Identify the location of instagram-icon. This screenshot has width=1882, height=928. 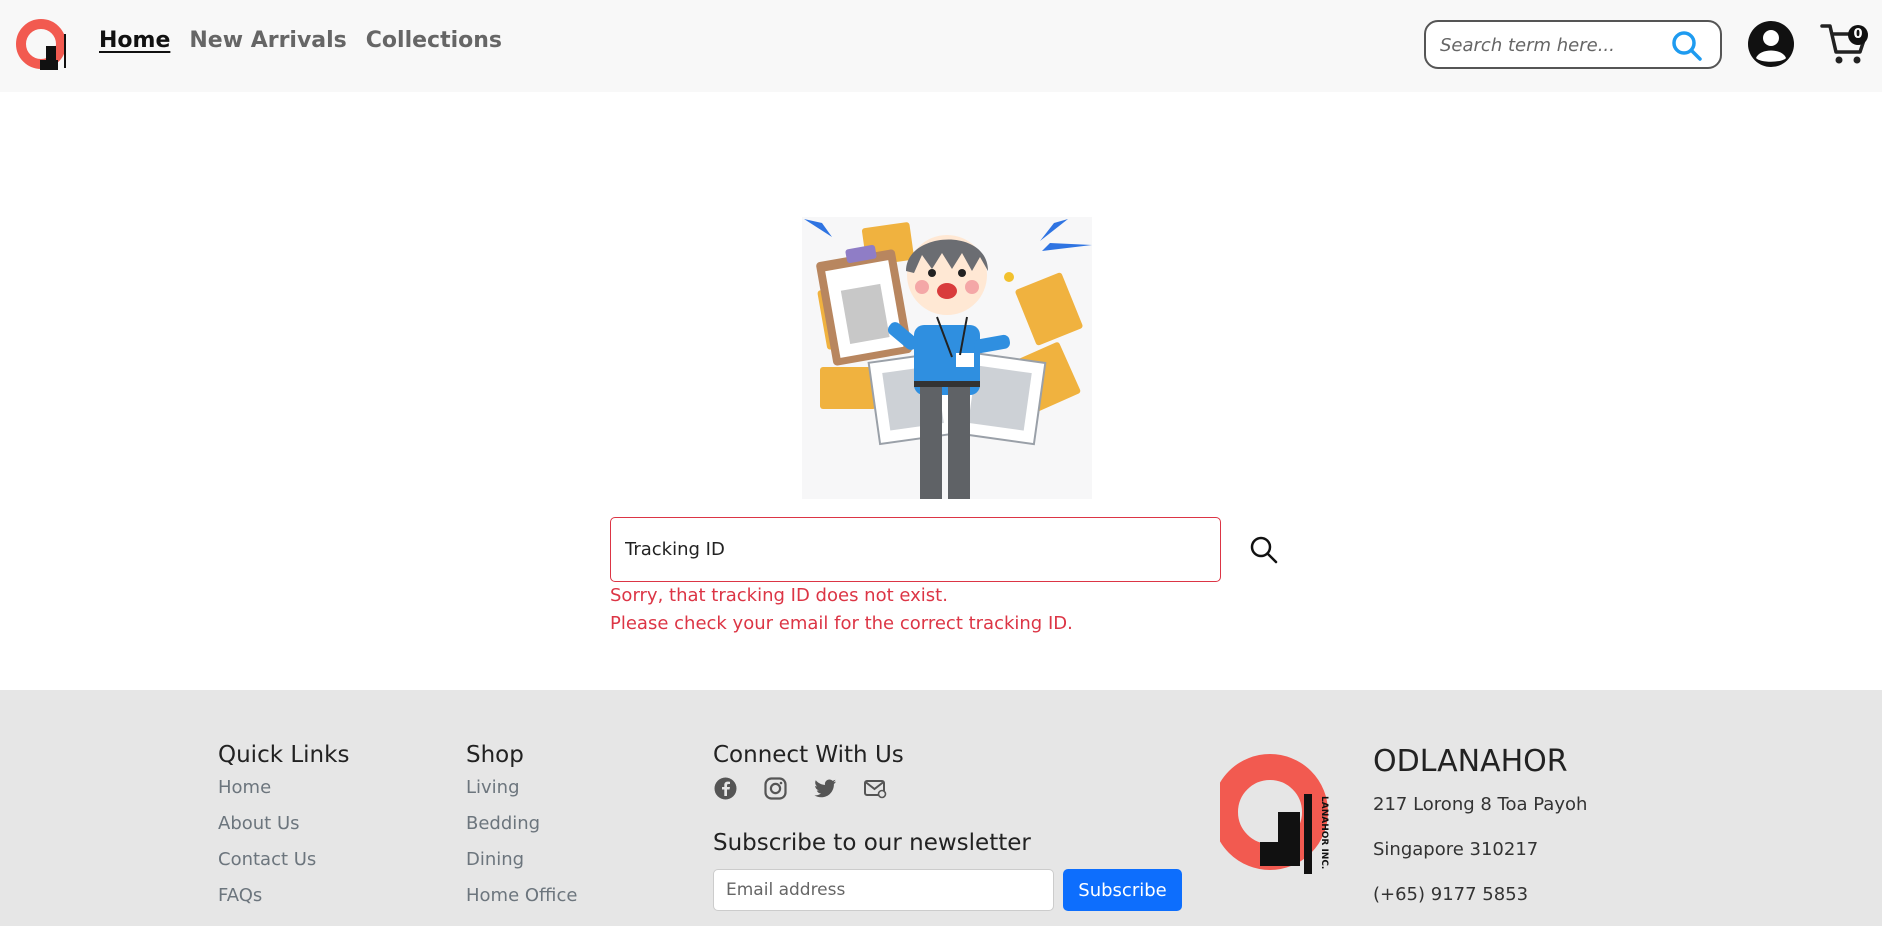
(775, 788).